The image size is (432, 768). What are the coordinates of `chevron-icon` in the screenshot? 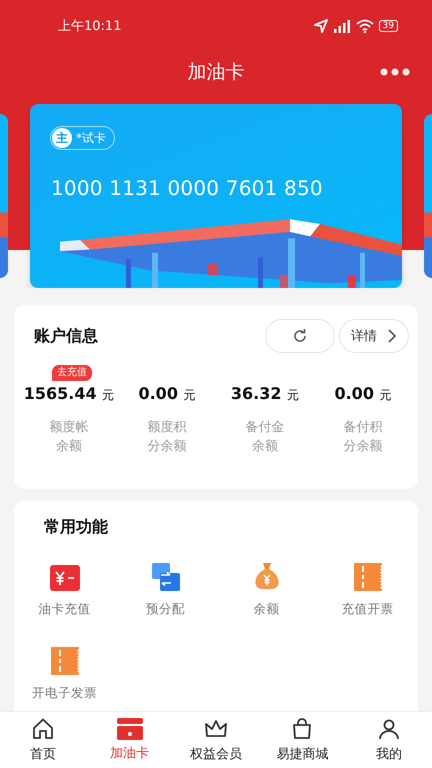 It's located at (392, 336).